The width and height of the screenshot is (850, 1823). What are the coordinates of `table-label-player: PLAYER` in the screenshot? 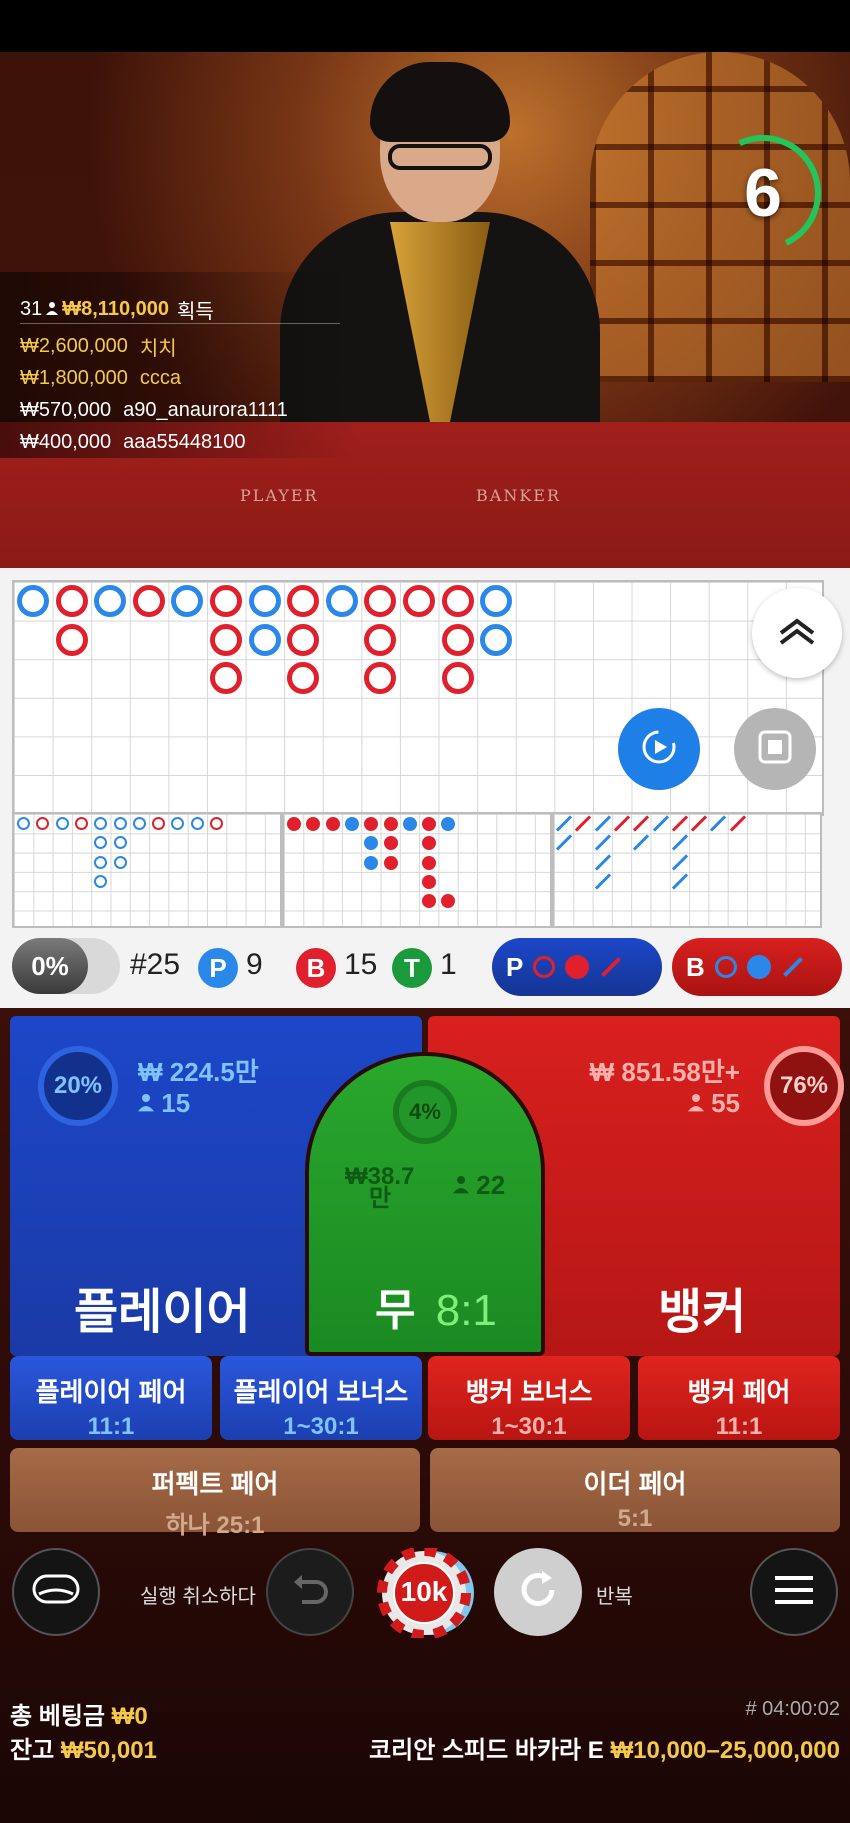 It's located at (279, 495).